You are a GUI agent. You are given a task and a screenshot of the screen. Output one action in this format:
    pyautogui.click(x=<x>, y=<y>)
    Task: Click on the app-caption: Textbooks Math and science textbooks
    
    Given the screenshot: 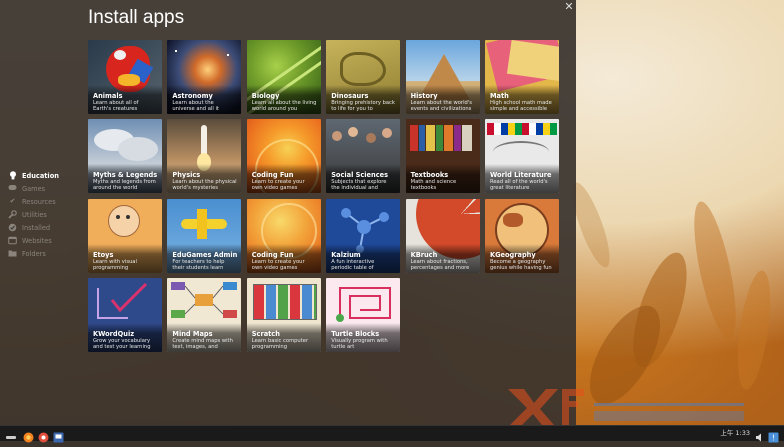 What is the action you would take?
    pyautogui.click(x=442, y=179)
    